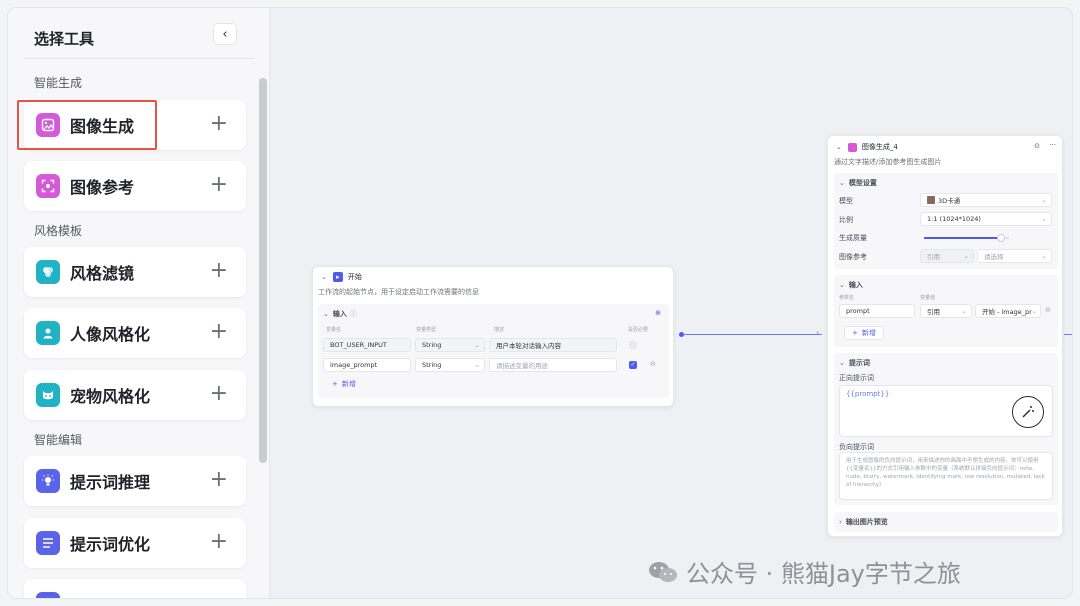 Image resolution: width=1080 pixels, height=606 pixels. What do you see at coordinates (633, 365) in the screenshot?
I see `required-checkbox-checked: ✓` at bounding box center [633, 365].